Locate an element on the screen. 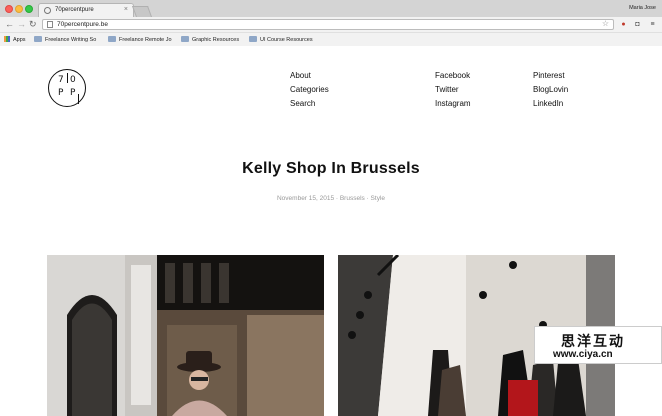 Image resolution: width=662 pixels, height=416 pixels. bookmark-apps: Apps is located at coordinates (18, 39).